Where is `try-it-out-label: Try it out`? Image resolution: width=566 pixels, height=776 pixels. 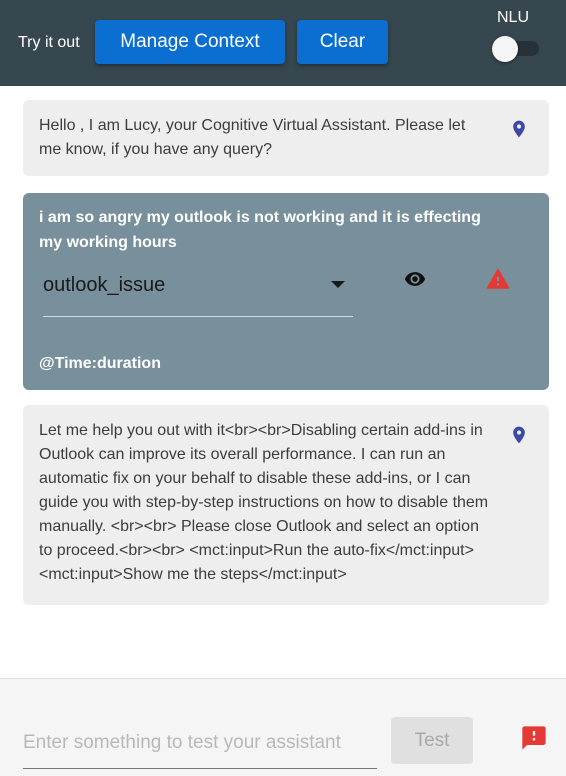 try-it-out-label: Try it out is located at coordinates (49, 42).